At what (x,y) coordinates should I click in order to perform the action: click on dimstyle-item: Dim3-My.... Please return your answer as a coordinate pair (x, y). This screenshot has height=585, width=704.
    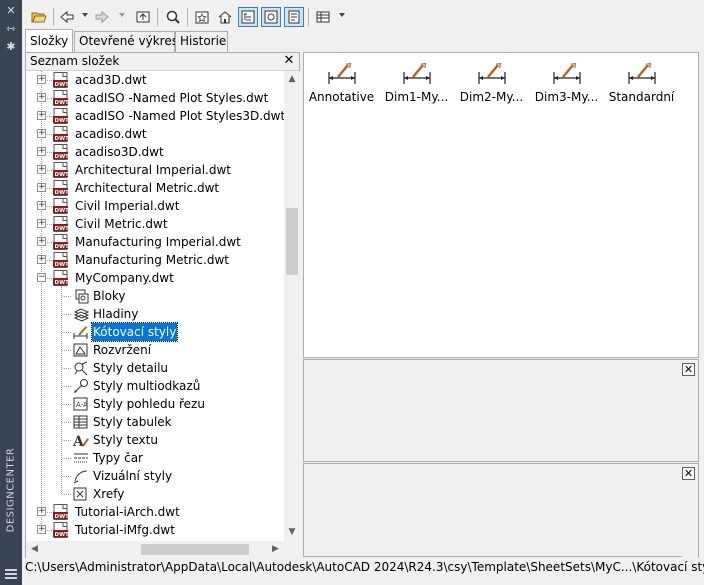
    Looking at the image, I should click on (566, 84).